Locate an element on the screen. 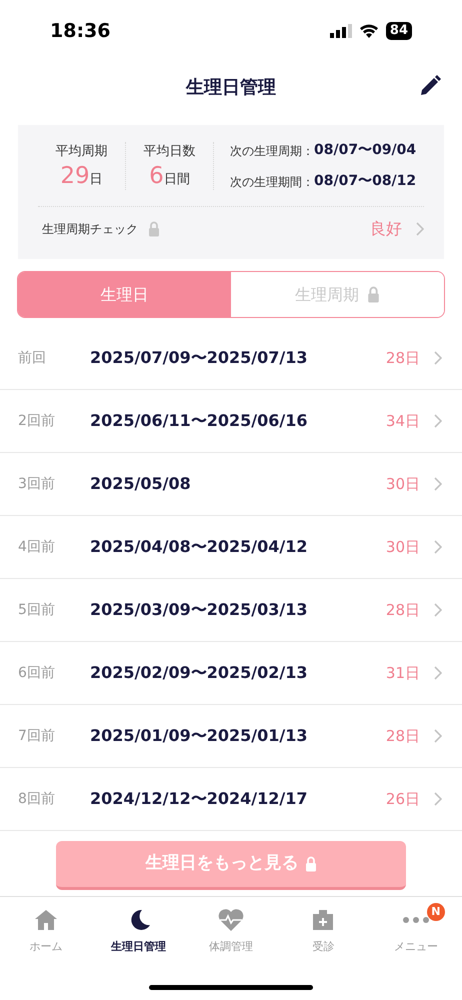  period-label: 4回前 is located at coordinates (37, 547).